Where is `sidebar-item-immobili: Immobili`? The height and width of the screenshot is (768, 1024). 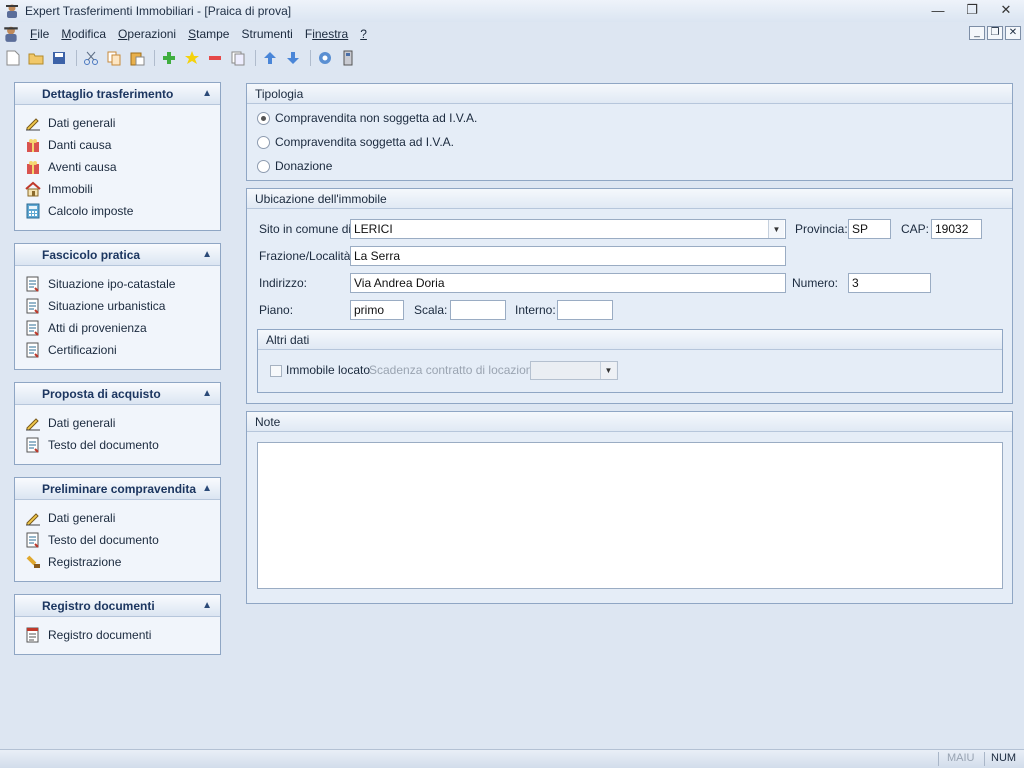 sidebar-item-immobili: Immobili is located at coordinates (117, 189).